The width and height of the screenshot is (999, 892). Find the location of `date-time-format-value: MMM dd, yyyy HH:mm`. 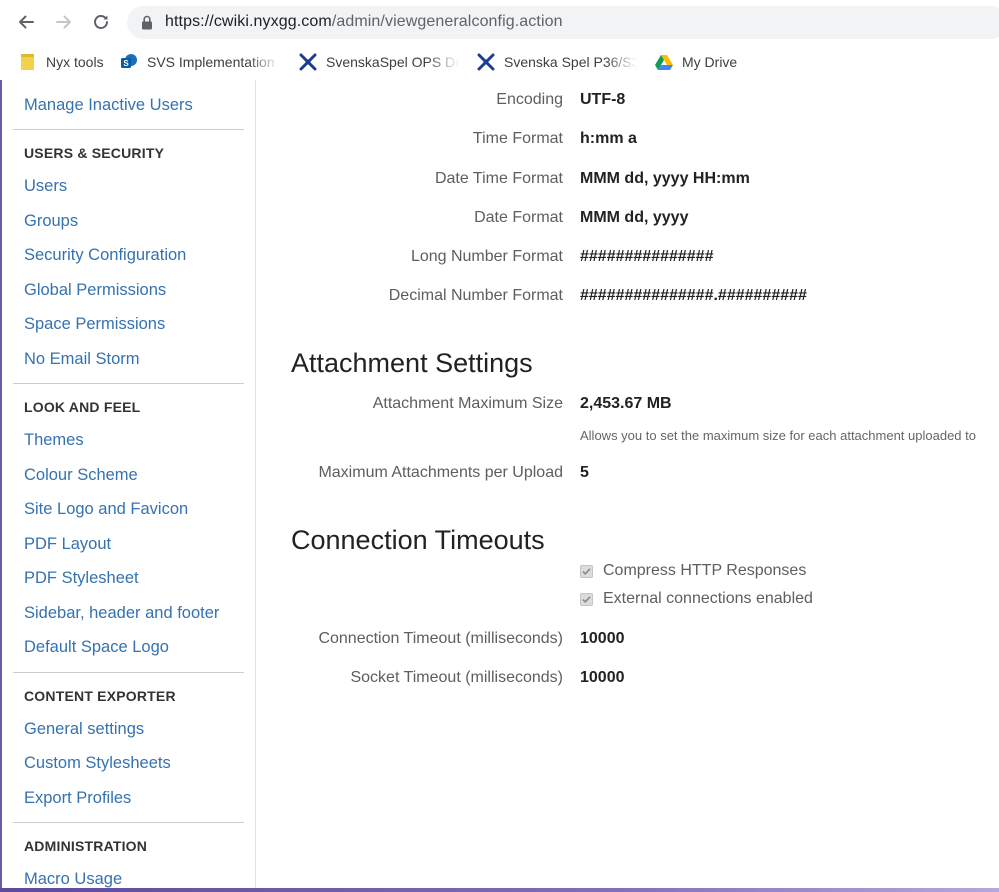

date-time-format-value: MMM dd, yyyy HH:mm is located at coordinates (665, 178).